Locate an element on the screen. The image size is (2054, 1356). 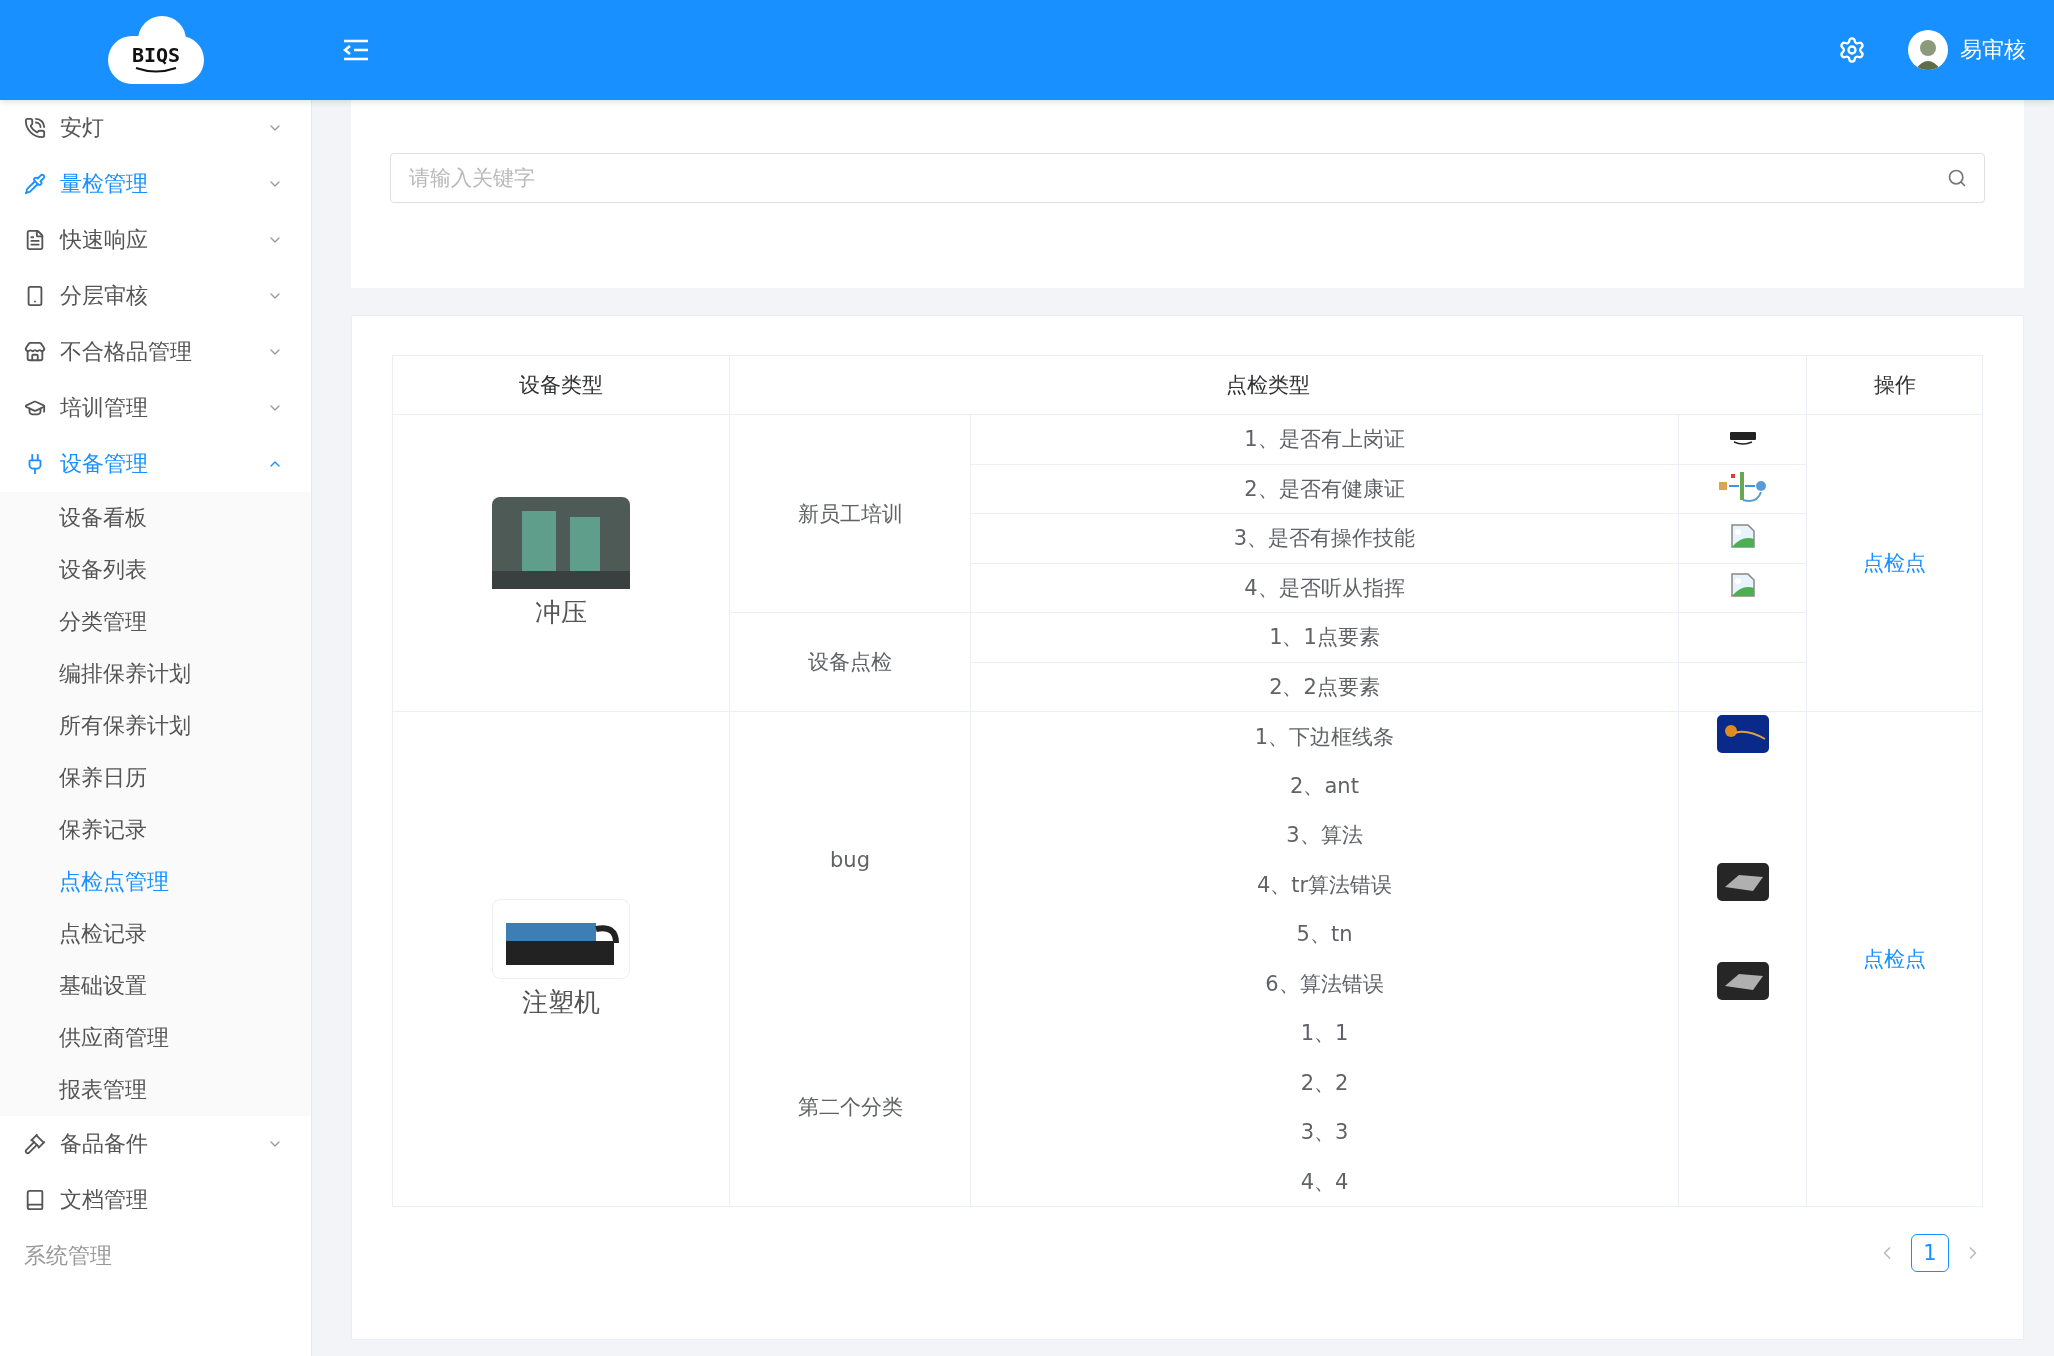
category-cell: 第二个分类 is located at coordinates (850, 1107).